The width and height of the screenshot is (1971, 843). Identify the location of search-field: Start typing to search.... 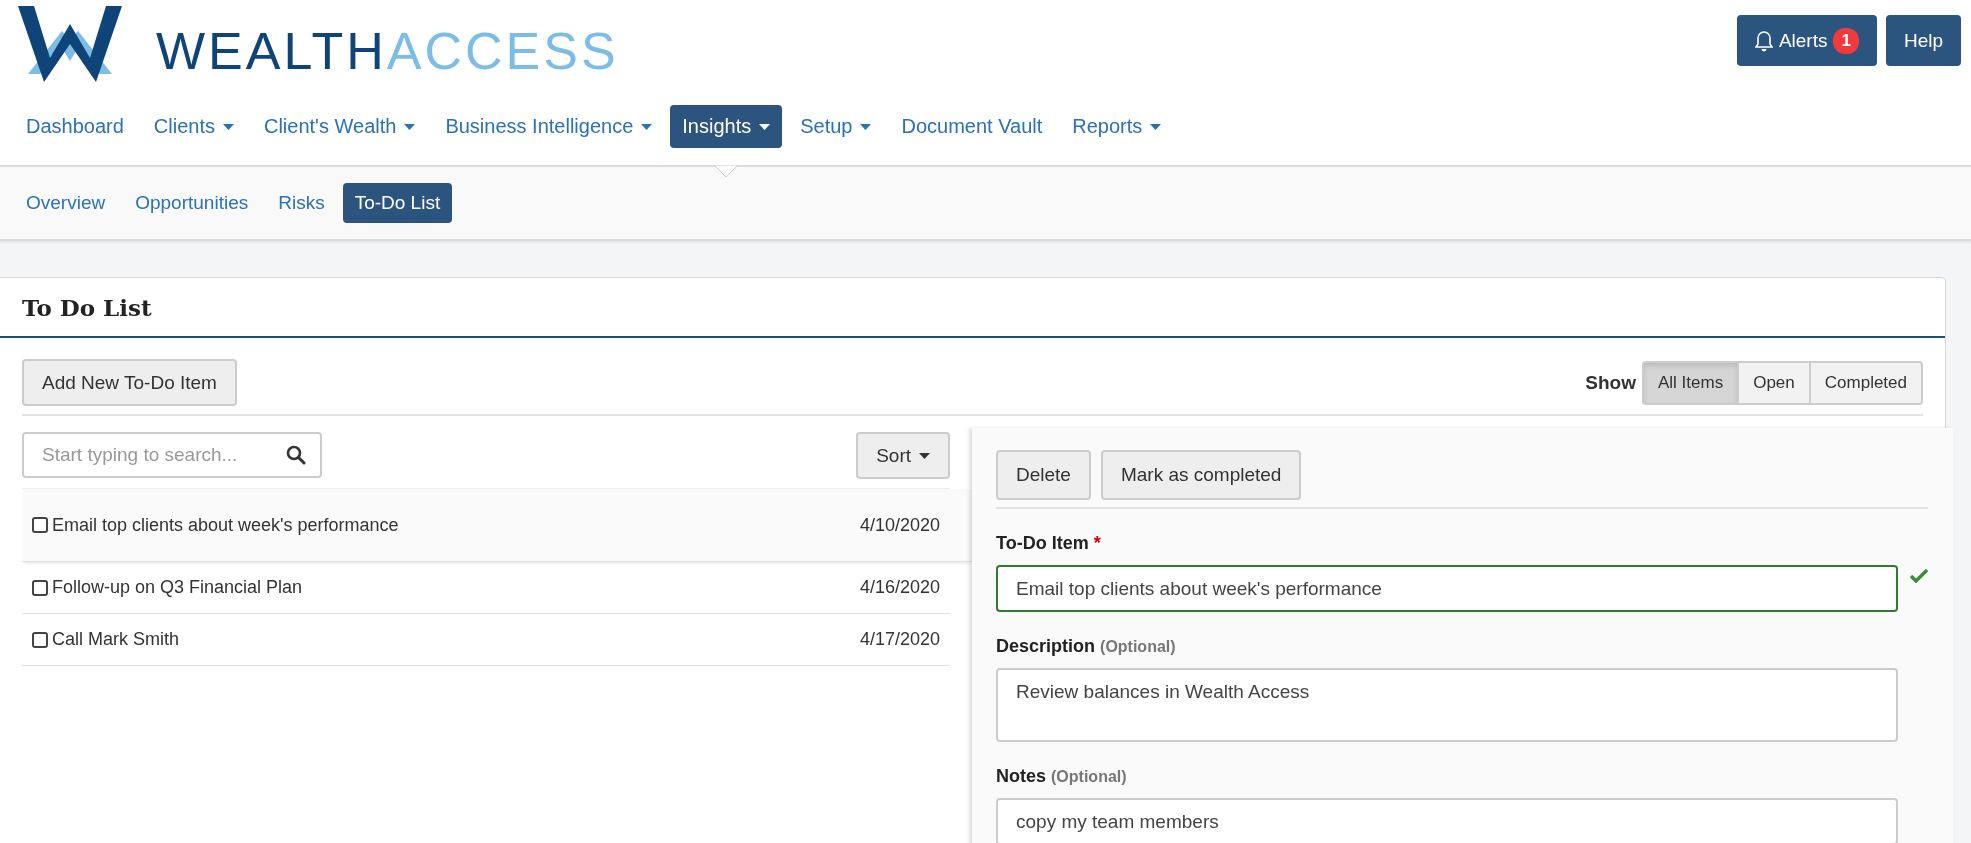
(172, 455).